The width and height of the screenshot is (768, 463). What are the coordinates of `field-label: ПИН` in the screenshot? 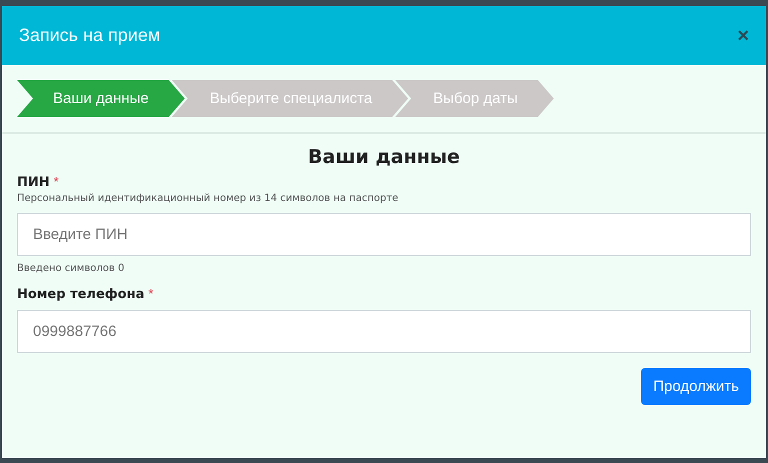 It's located at (33, 182).